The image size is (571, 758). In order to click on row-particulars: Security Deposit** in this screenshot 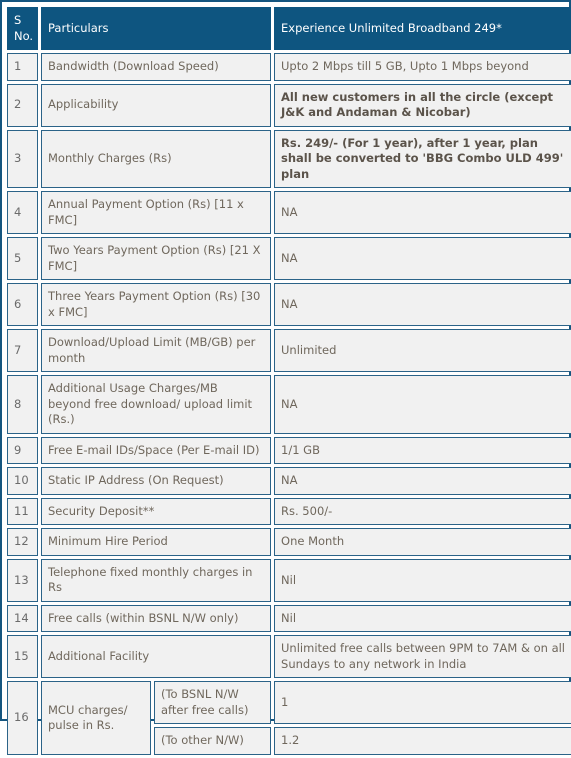, I will do `click(156, 511)`.